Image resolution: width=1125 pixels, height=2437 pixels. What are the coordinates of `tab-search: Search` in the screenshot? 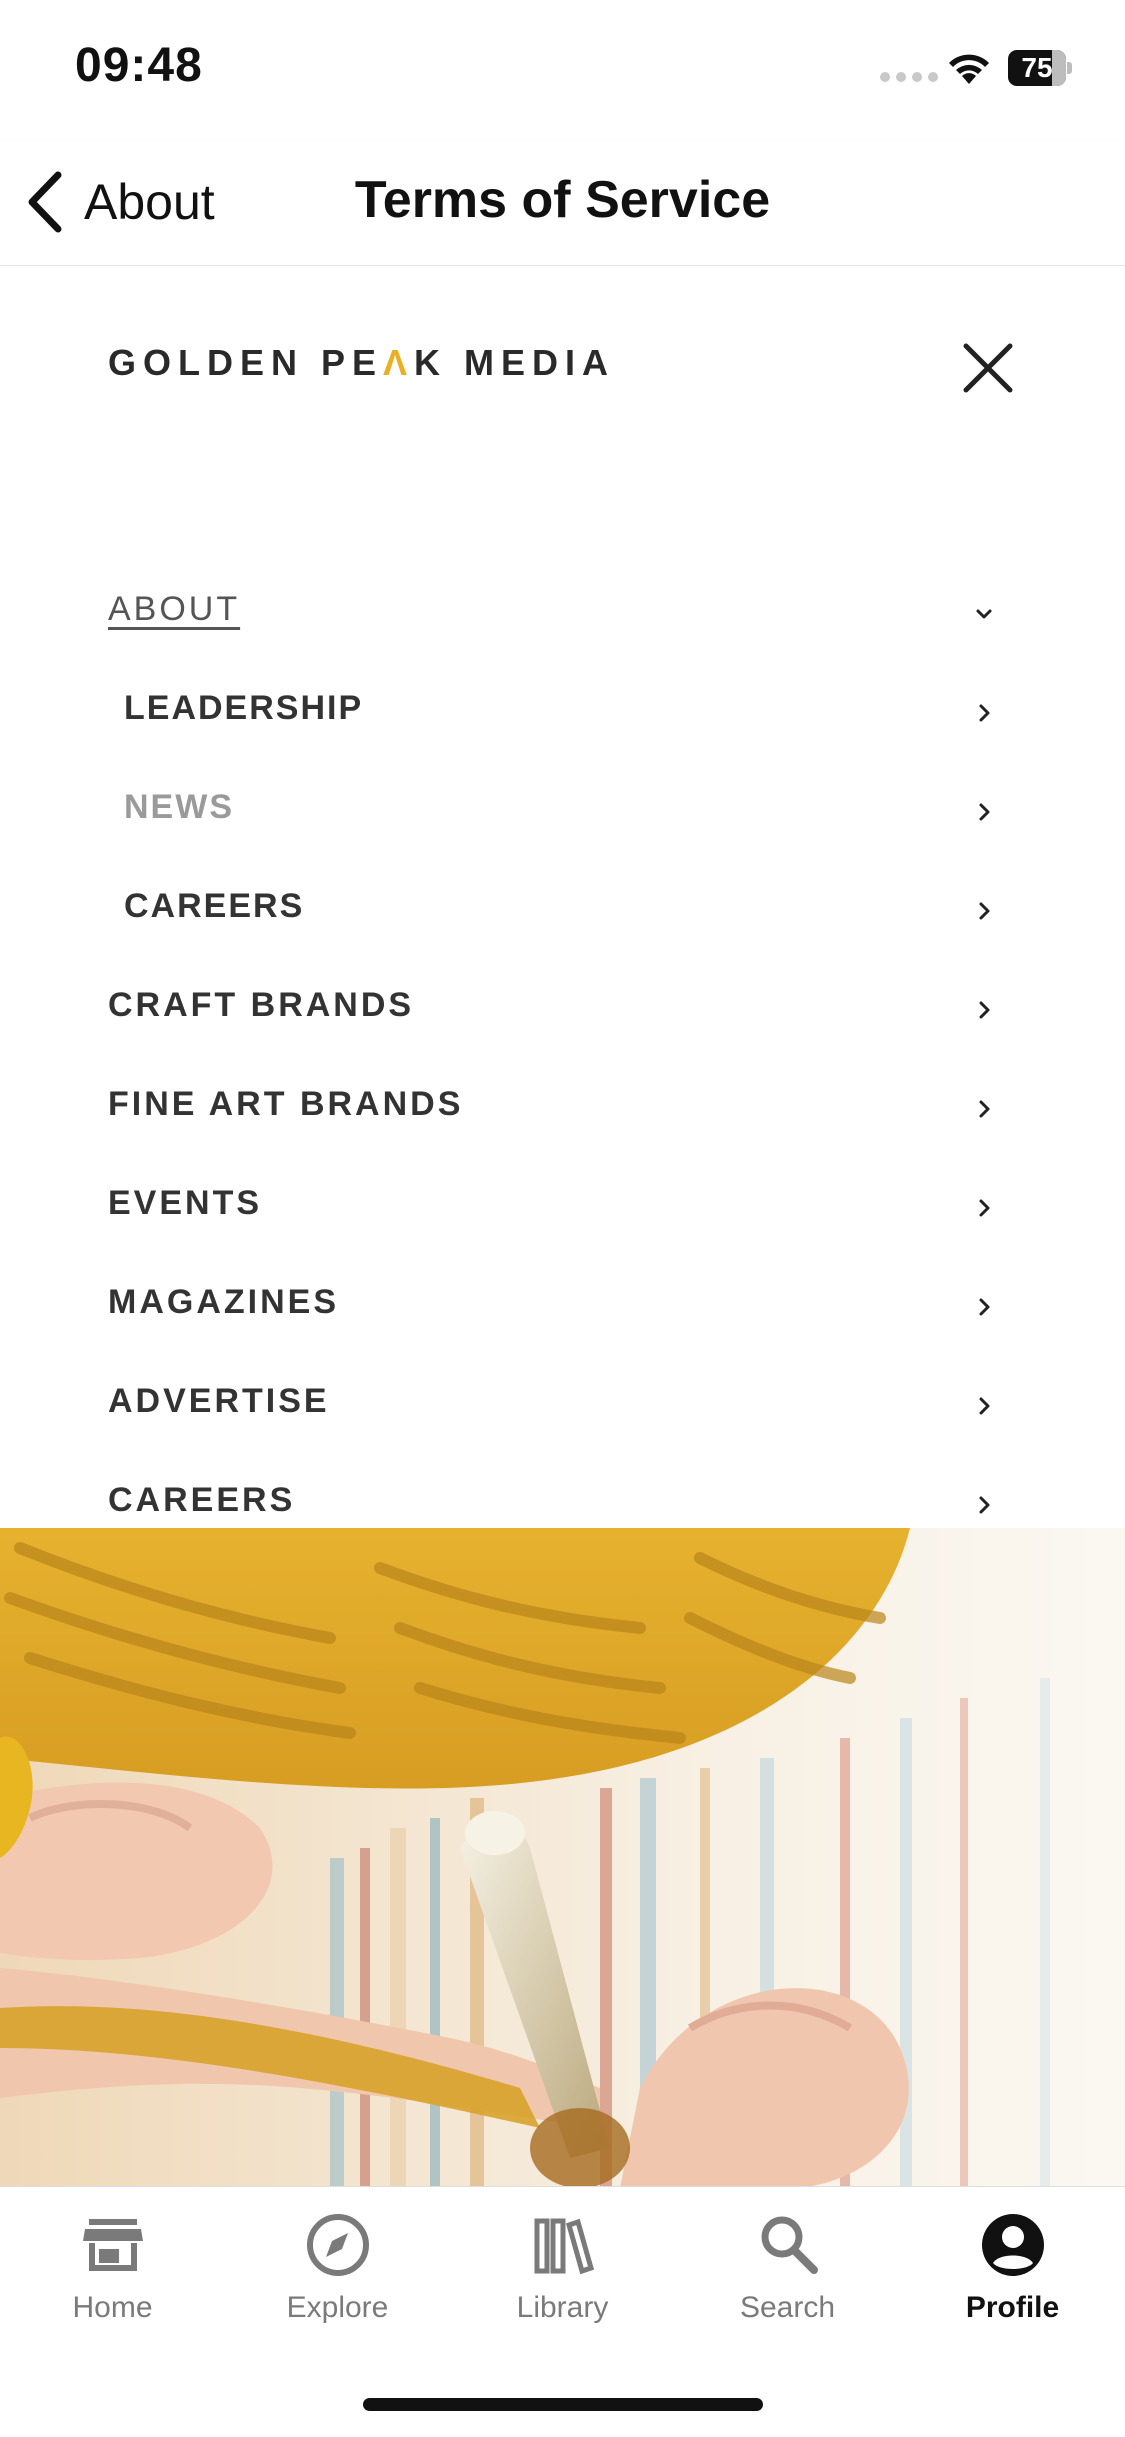 It's located at (787, 2281).